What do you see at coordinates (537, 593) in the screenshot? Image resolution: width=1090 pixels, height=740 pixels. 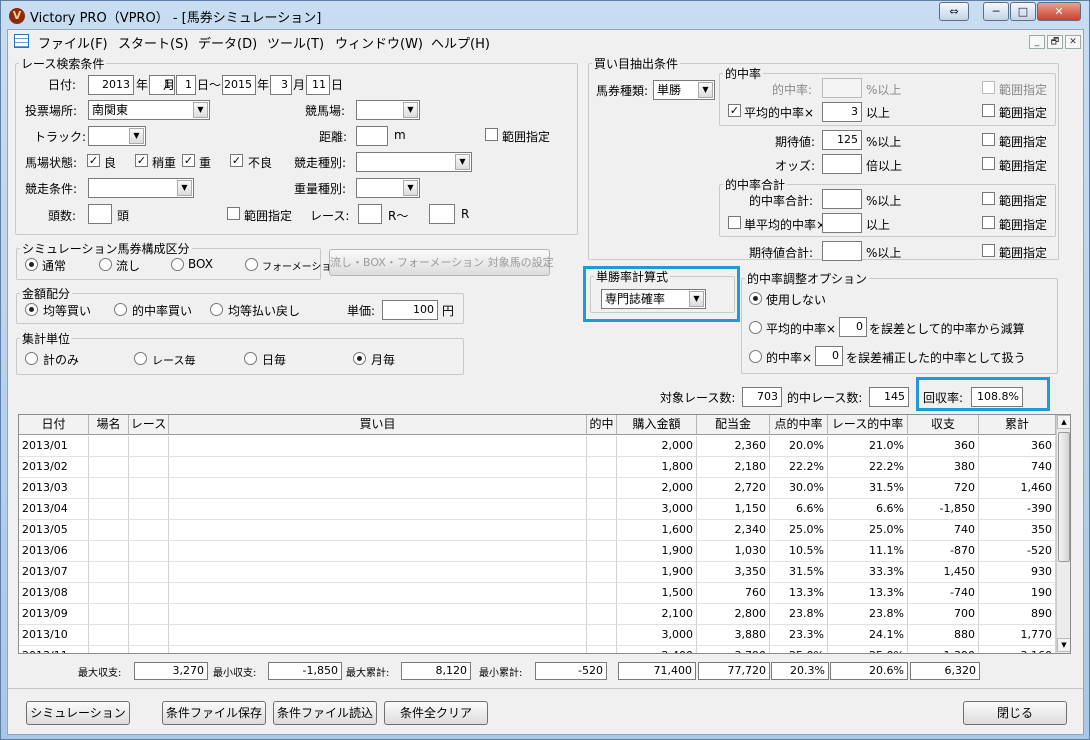 I see `table-row: 2013/08 1,500 760 13.3% 13.3% -740 190` at bounding box center [537, 593].